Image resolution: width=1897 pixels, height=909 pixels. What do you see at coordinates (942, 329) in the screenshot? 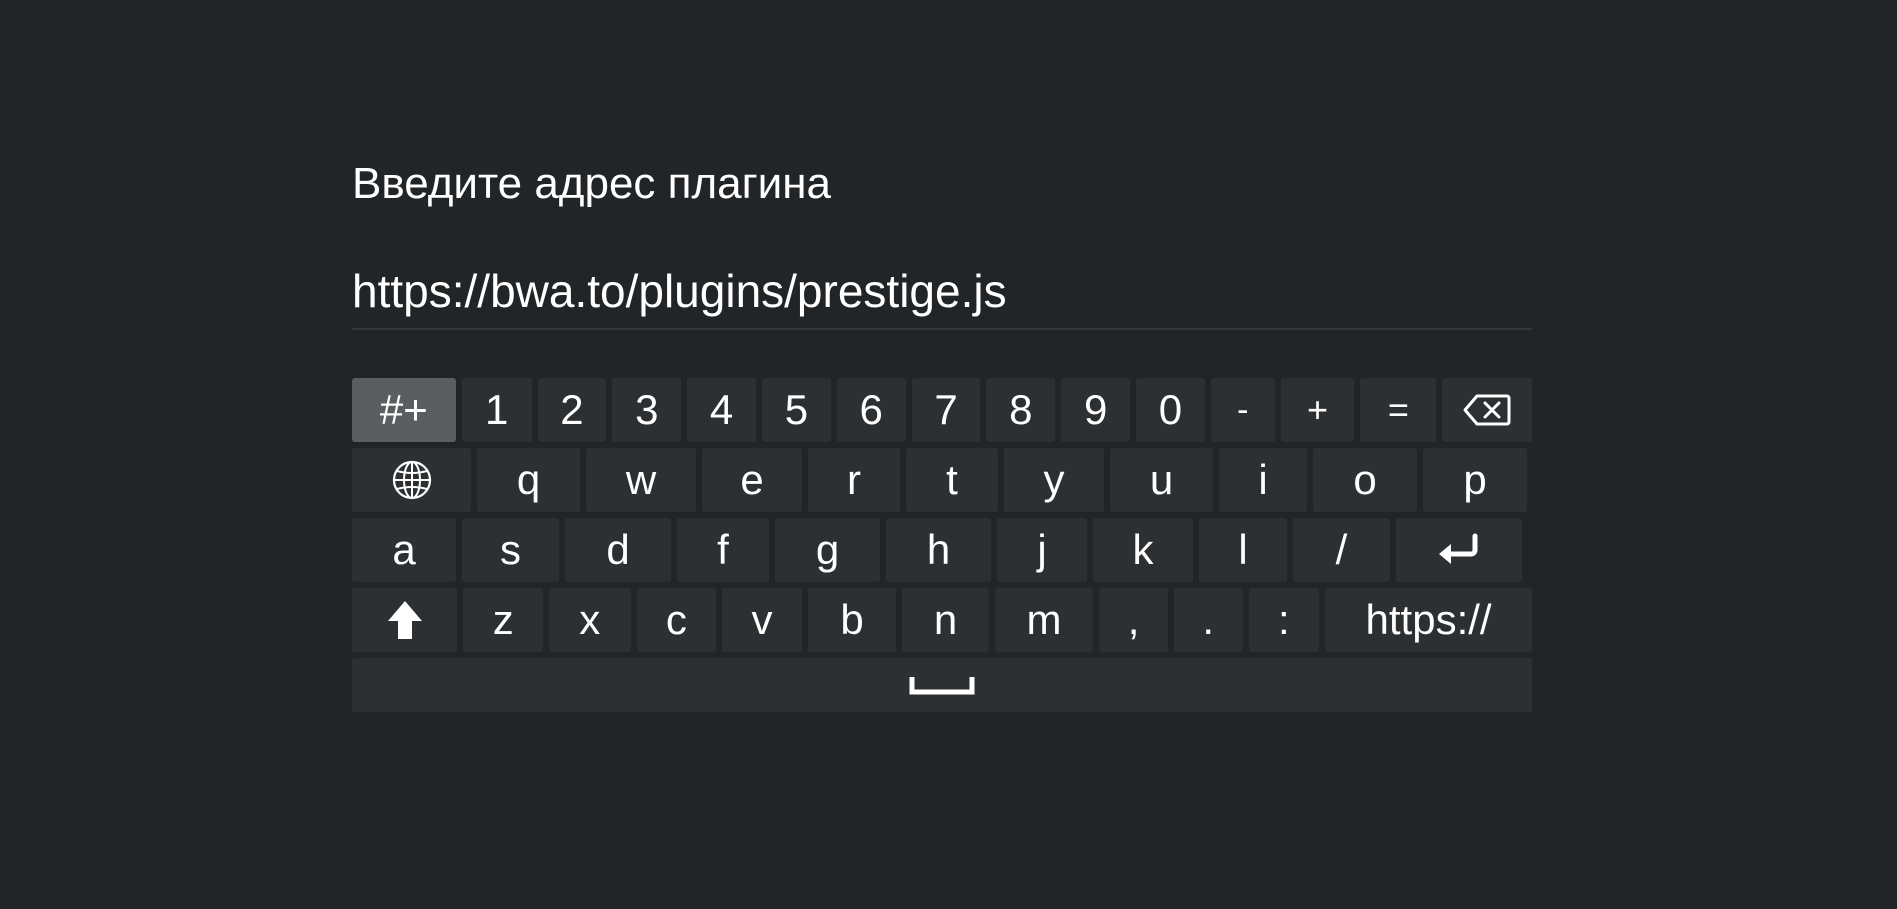
I see `input-underline` at bounding box center [942, 329].